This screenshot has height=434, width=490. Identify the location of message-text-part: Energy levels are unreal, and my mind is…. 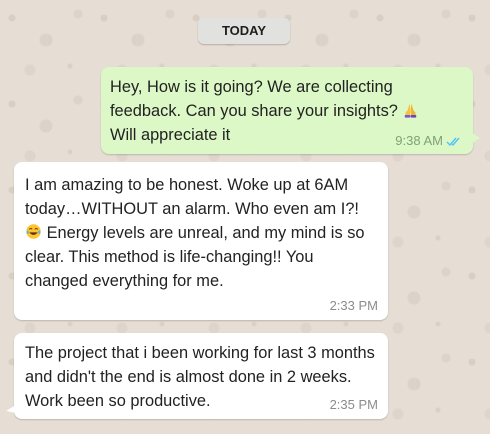
(195, 257).